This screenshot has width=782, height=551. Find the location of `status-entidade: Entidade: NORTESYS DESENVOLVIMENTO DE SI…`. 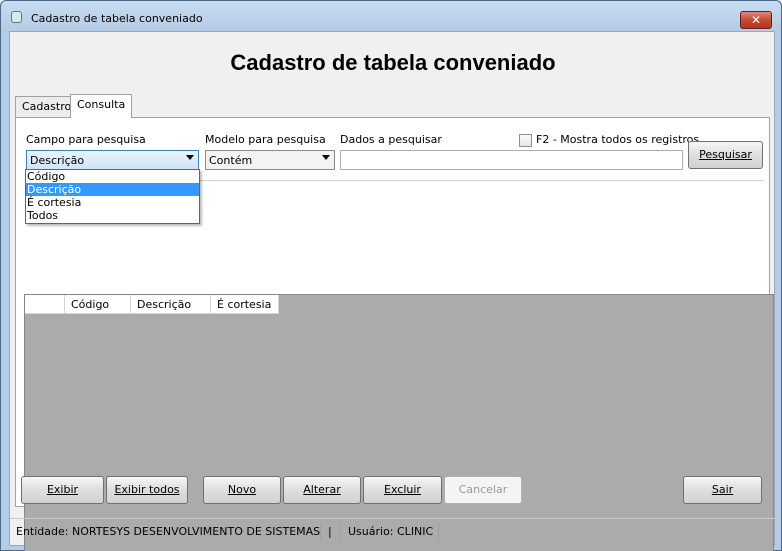

status-entidade: Entidade: NORTESYS DESENVOLVIMENTO DE SI… is located at coordinates (168, 531).